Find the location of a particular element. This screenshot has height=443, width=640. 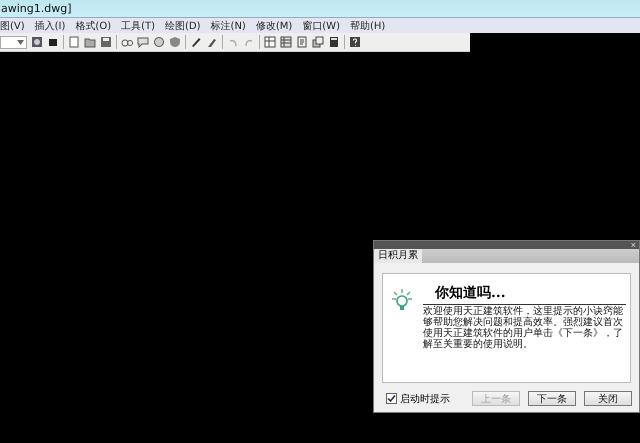

folder-icon is located at coordinates (90, 42).